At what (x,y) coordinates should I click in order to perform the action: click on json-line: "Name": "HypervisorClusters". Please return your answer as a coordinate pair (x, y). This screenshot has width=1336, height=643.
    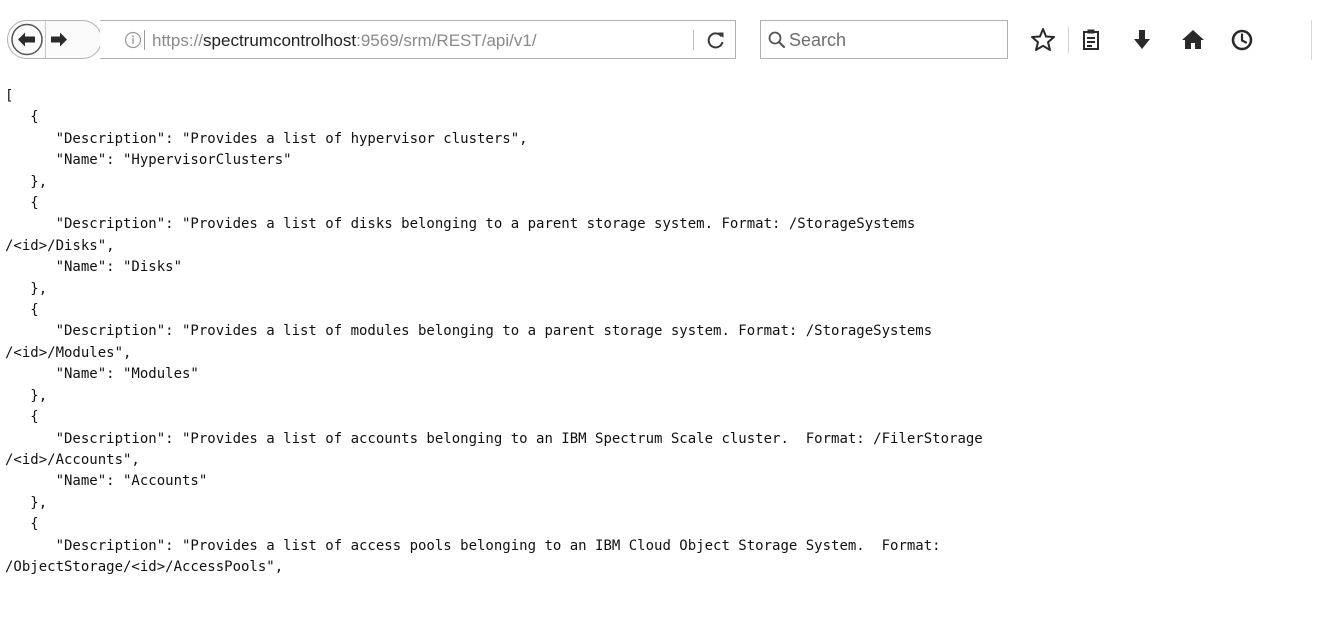
    Looking at the image, I should click on (148, 160).